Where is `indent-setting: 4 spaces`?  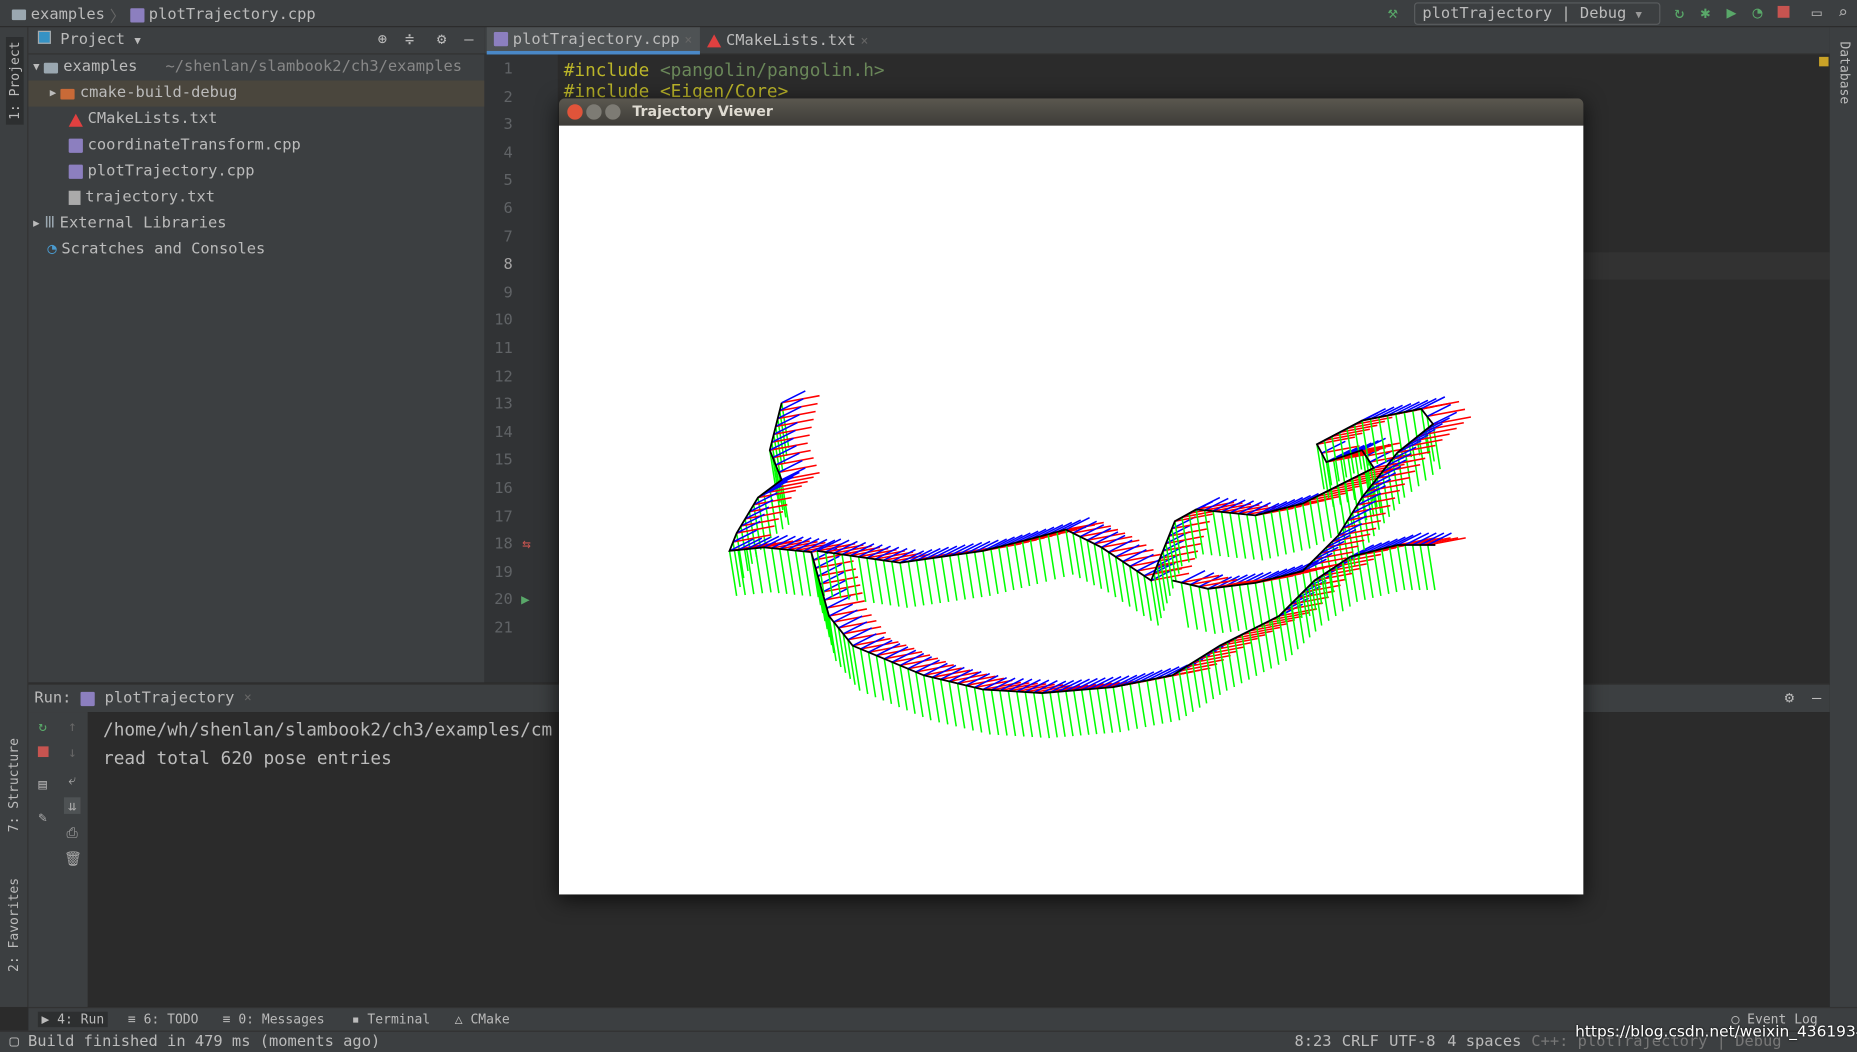 indent-setting: 4 spaces is located at coordinates (1484, 1042).